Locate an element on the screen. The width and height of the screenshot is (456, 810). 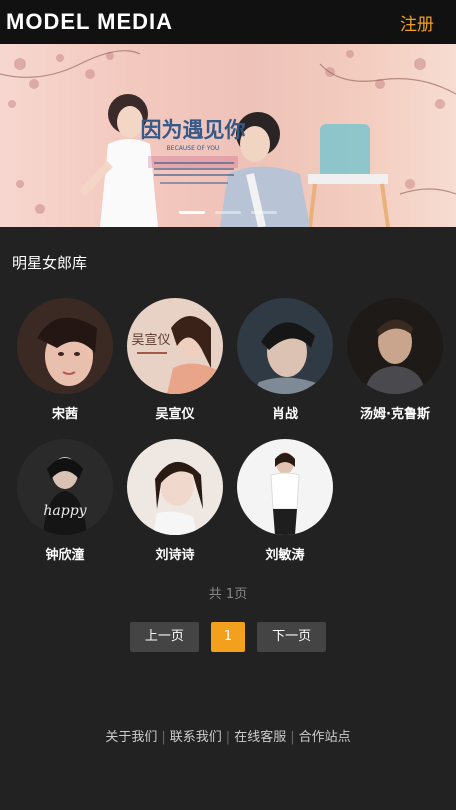
footer-link-partners: 合作站点 is located at coordinates (325, 737).